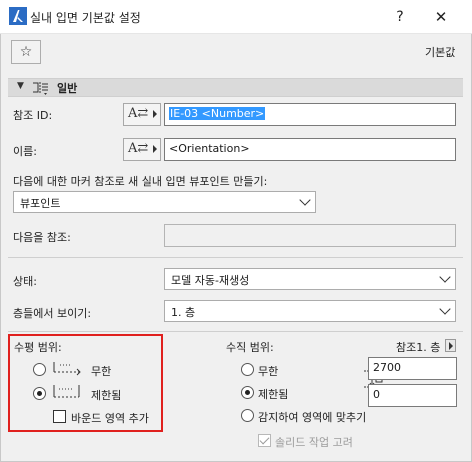 The width and height of the screenshot is (472, 462). I want to click on favorites-button: ☆, so click(26, 52).